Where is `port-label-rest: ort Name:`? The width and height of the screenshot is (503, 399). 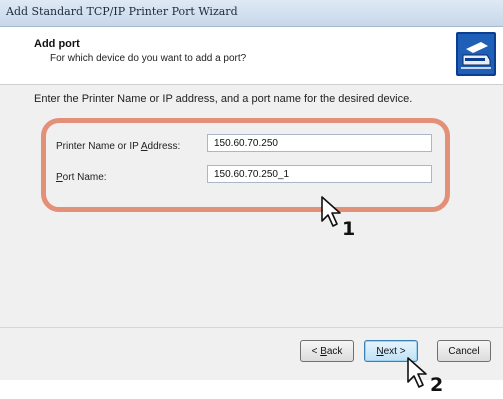
port-label-rest: ort Name: is located at coordinates (84, 177).